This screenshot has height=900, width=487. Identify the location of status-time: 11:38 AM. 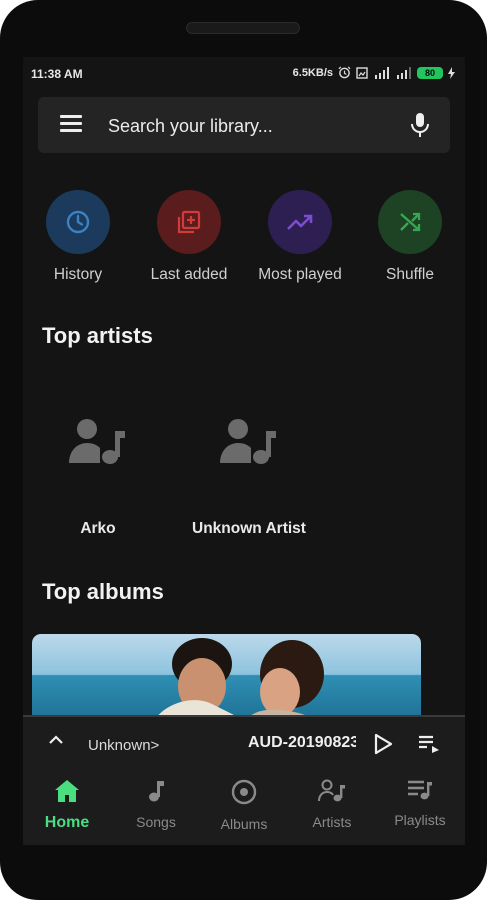
(57, 74).